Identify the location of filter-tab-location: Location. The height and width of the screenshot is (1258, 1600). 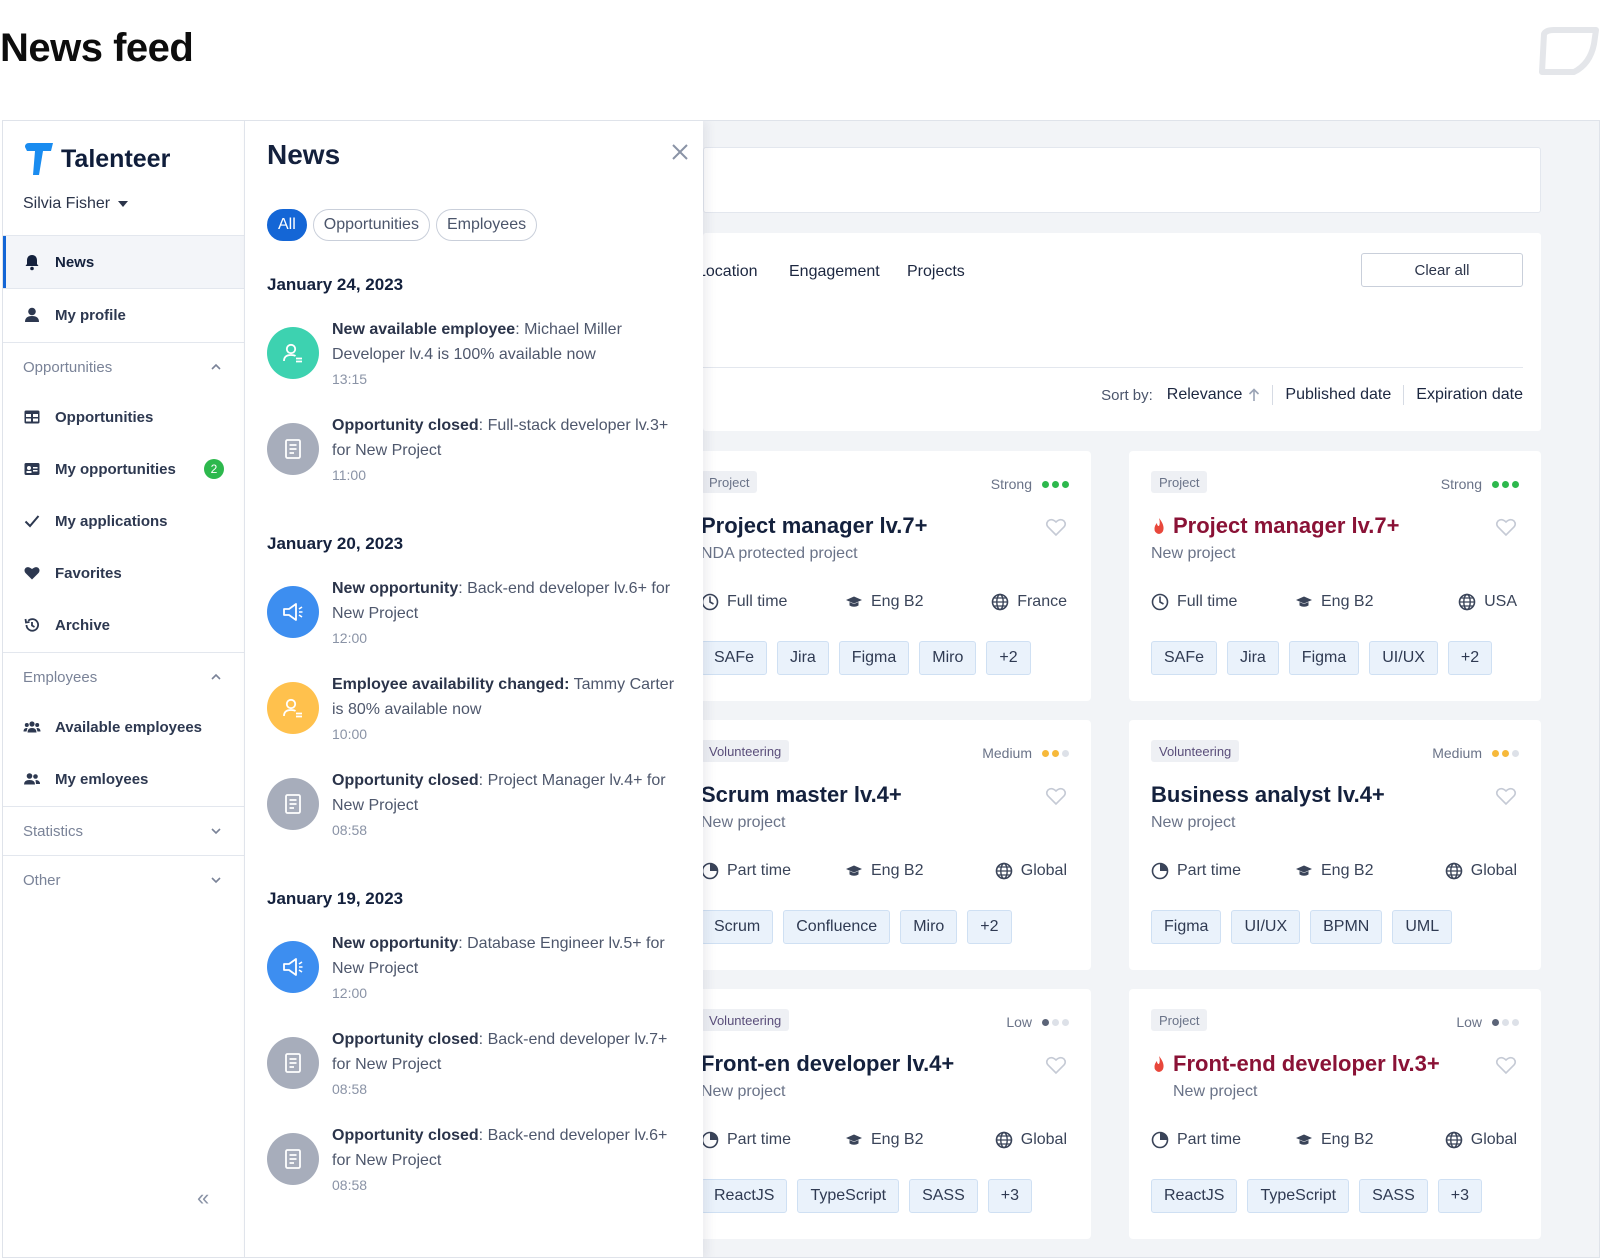
(727, 272).